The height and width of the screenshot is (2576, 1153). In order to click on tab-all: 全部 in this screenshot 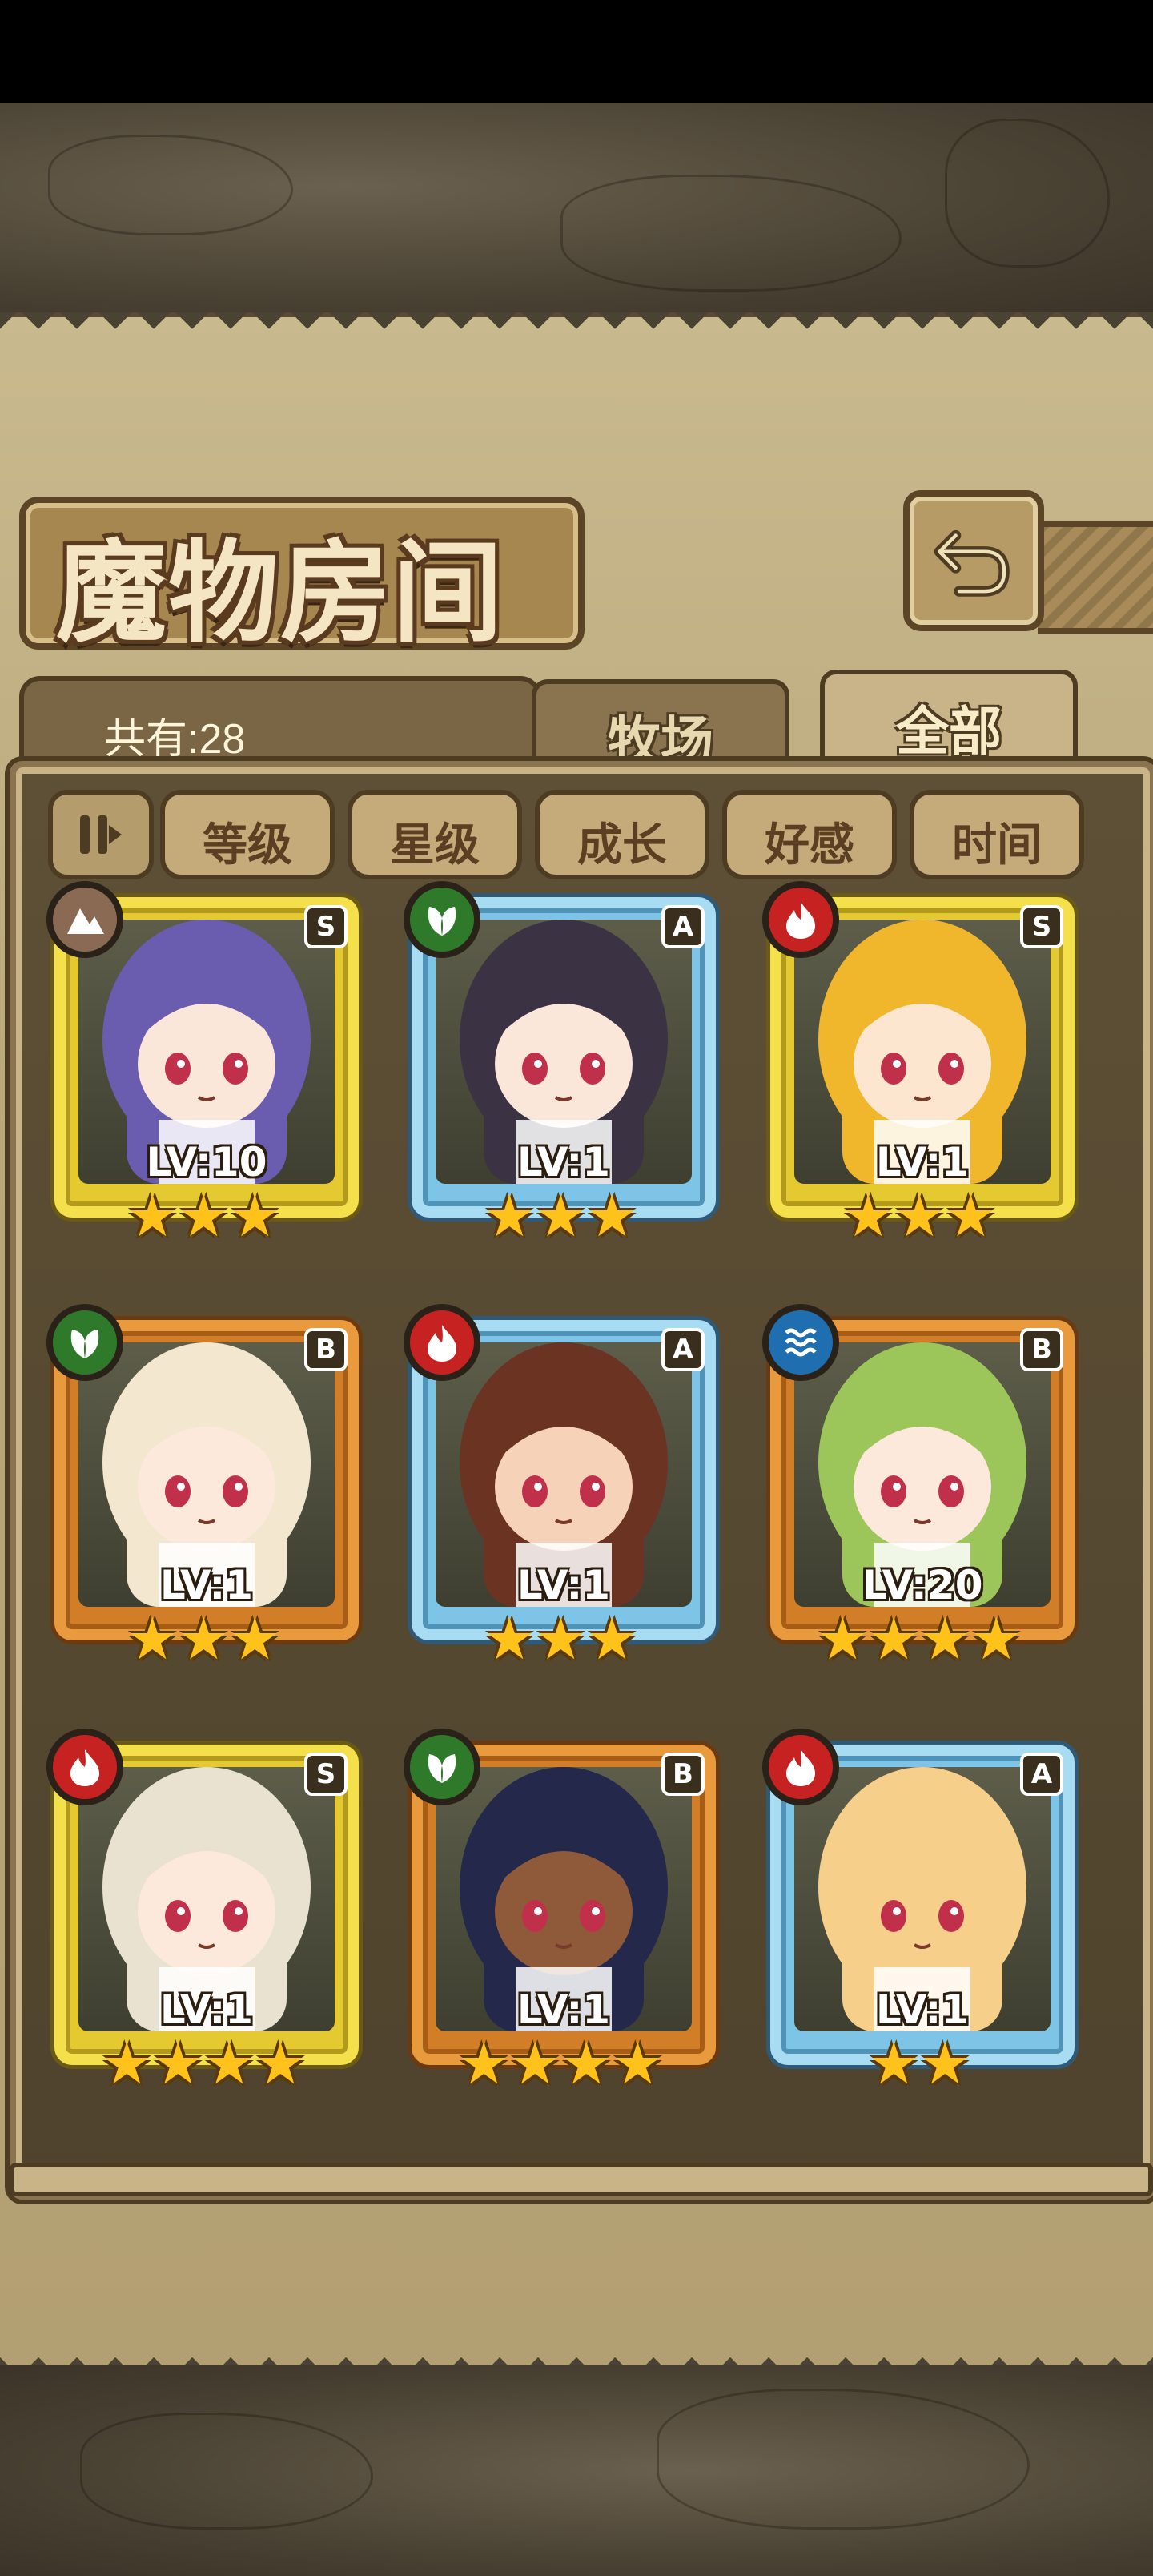, I will do `click(949, 722)`.